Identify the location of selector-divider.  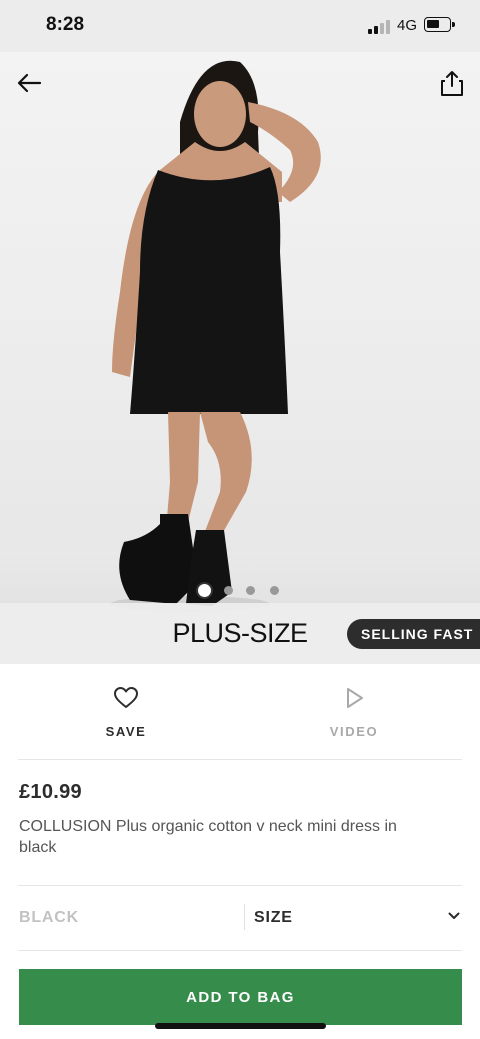
(244, 917).